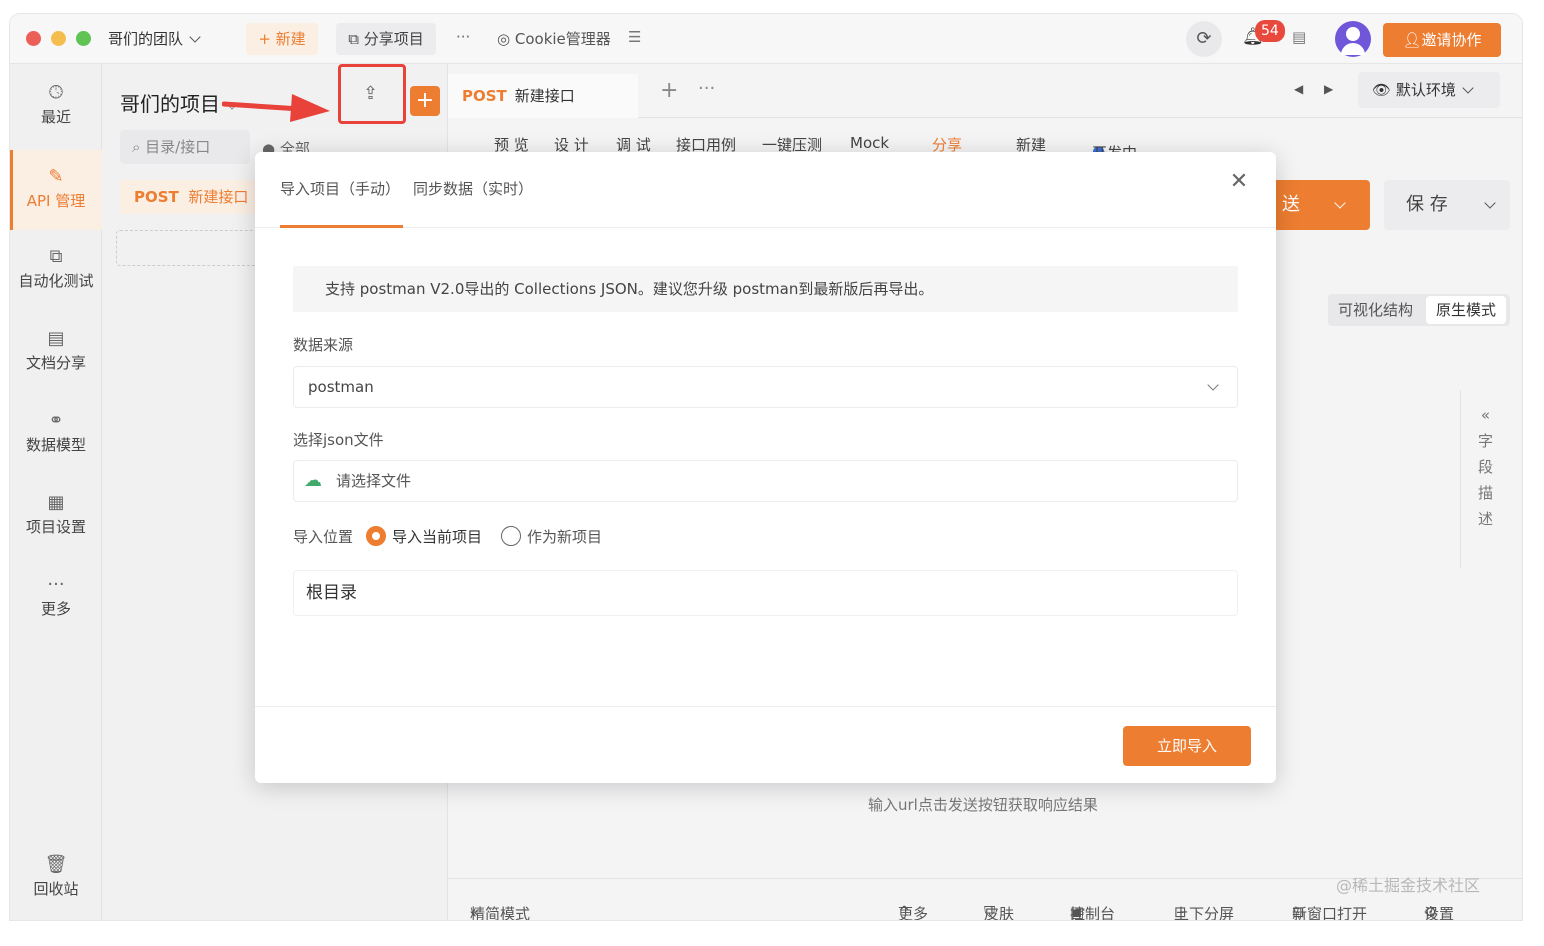 This screenshot has width=1544, height=946. Describe the element at coordinates (376, 536) in the screenshot. I see `radio-current-project` at that location.